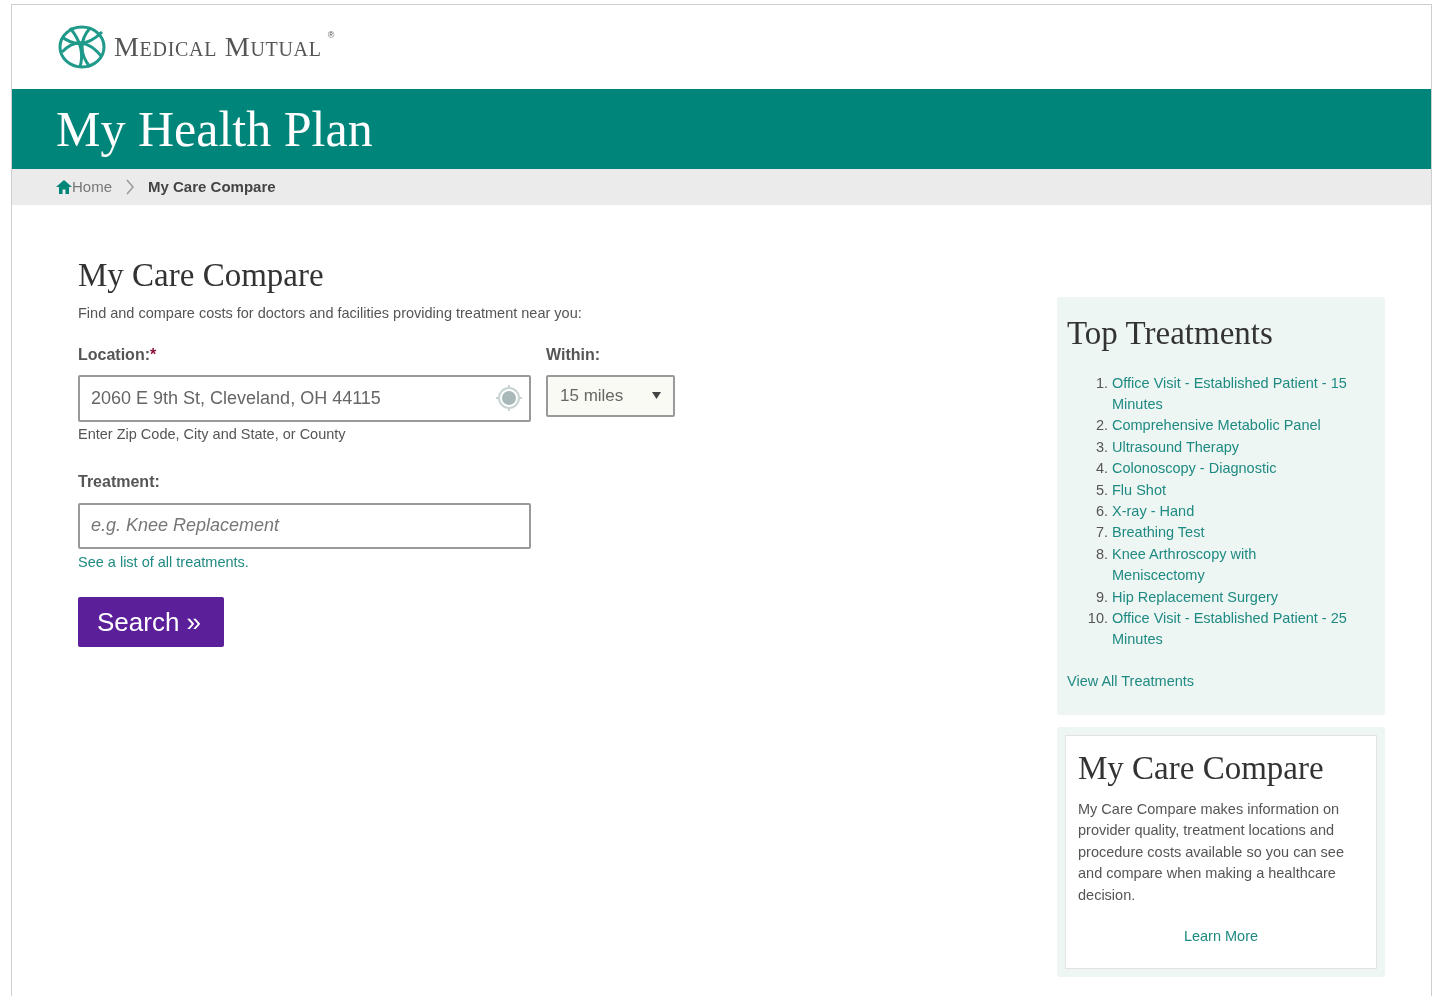 Image resolution: width=1443 pixels, height=996 pixels. I want to click on list-number: 1., so click(1101, 383).